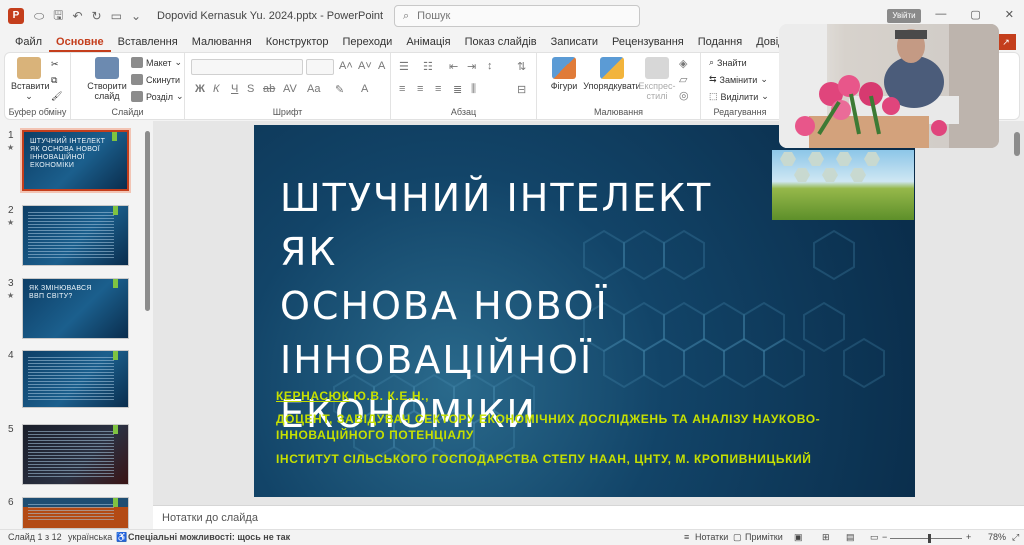  I want to click on comments-toggle: Примітки, so click(764, 537).